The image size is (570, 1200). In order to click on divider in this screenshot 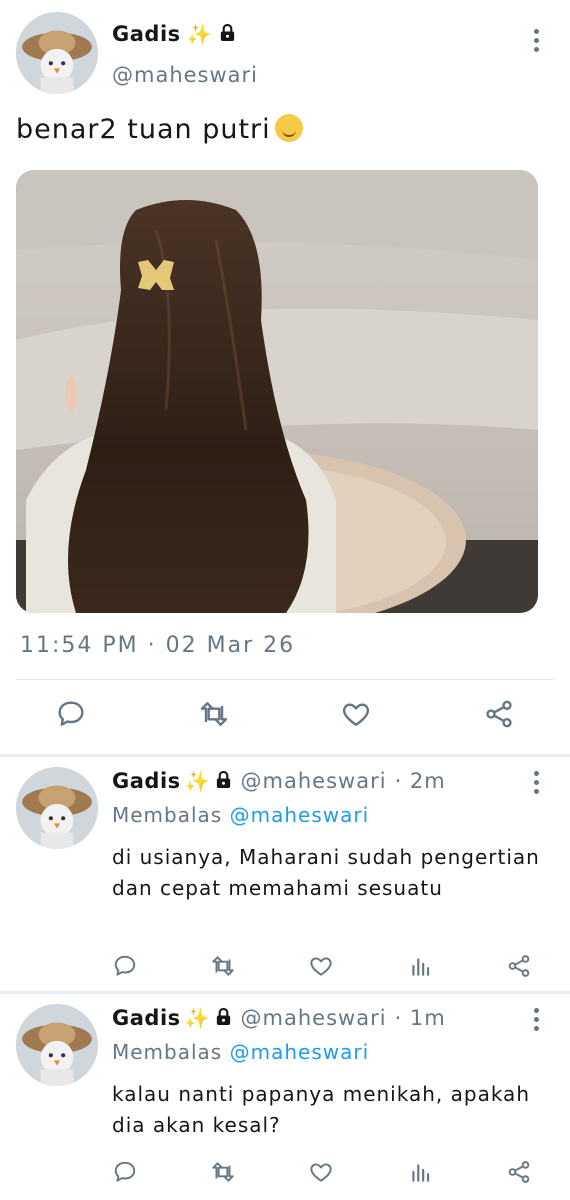, I will do `click(285, 679)`.